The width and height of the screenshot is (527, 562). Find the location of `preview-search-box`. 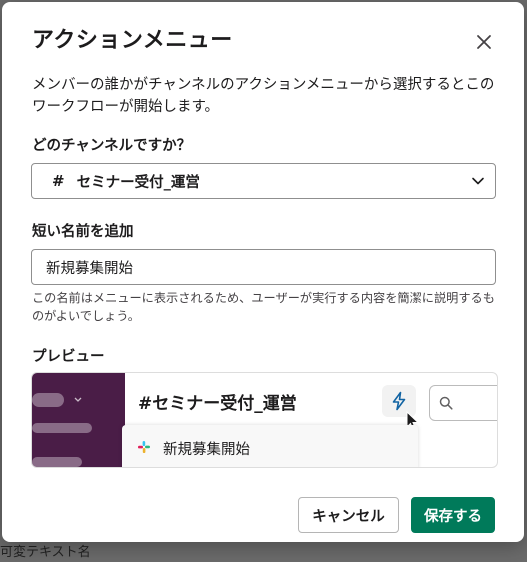

preview-search-box is located at coordinates (463, 403).